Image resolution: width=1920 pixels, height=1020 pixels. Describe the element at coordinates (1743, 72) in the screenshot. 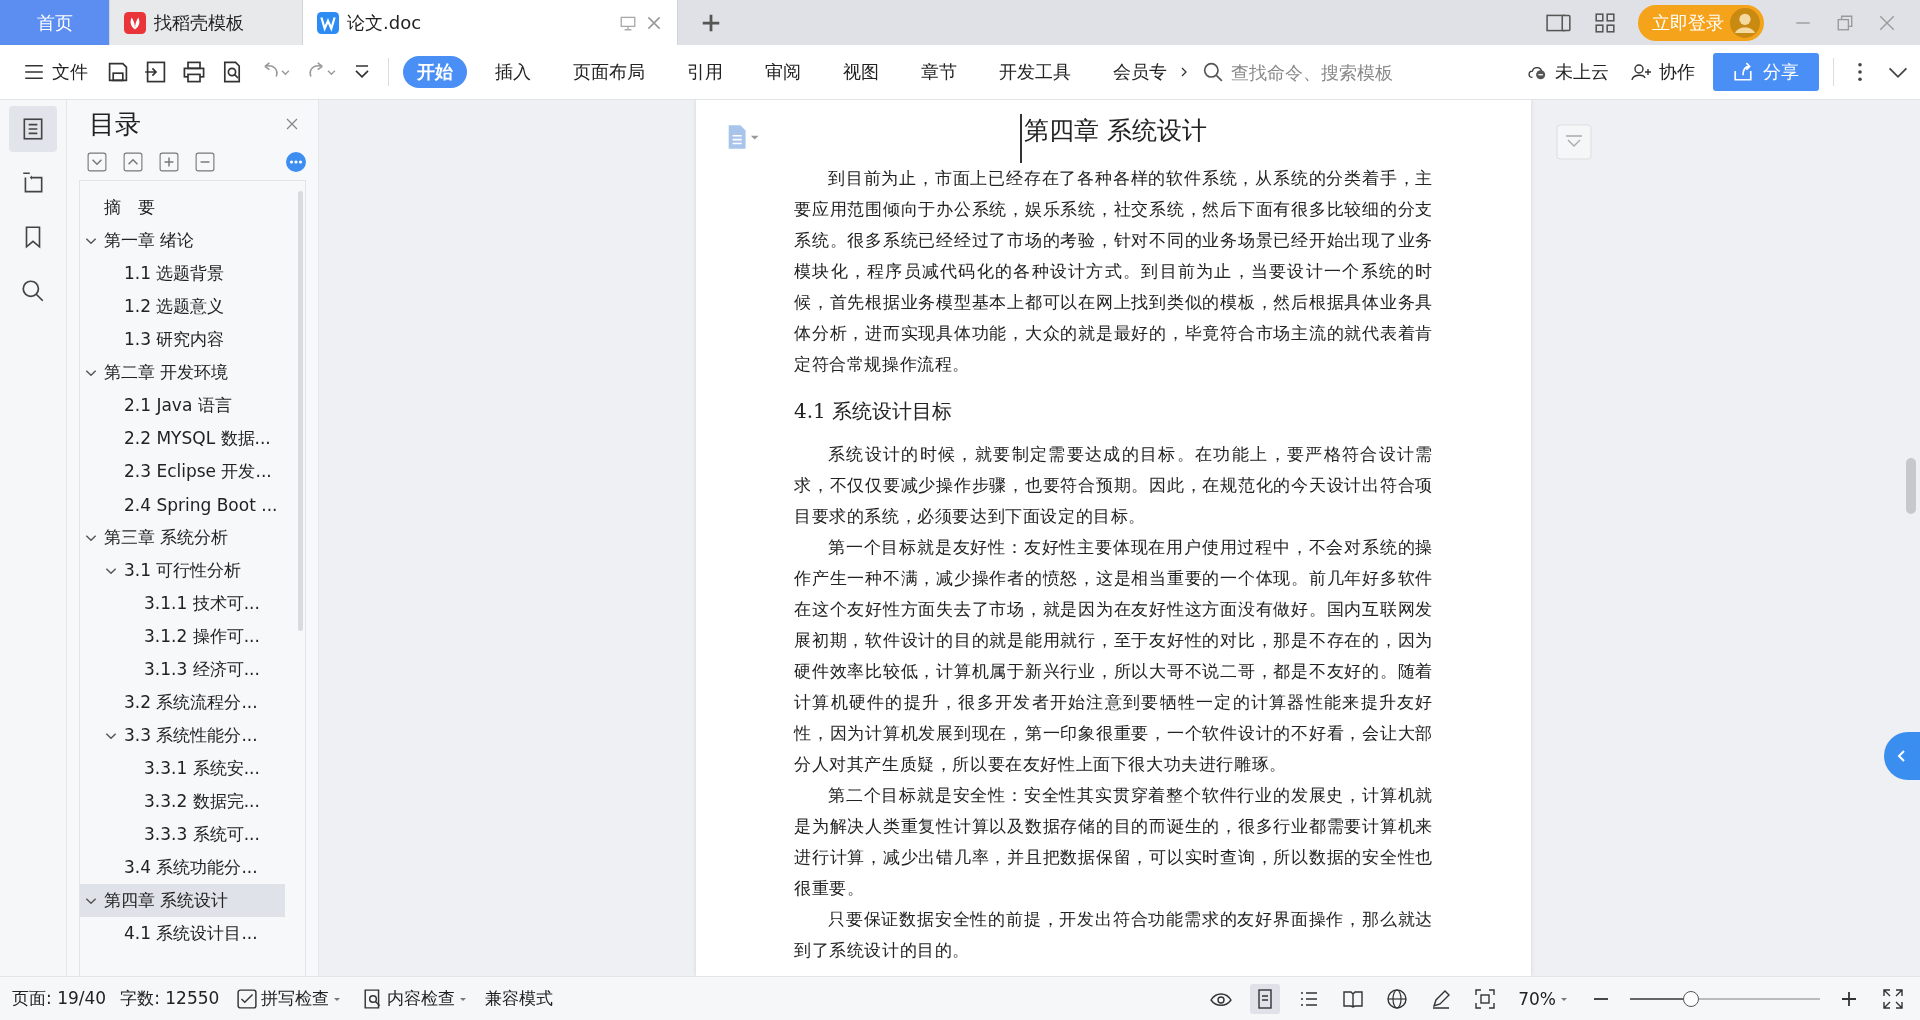

I see `share-icon` at that location.